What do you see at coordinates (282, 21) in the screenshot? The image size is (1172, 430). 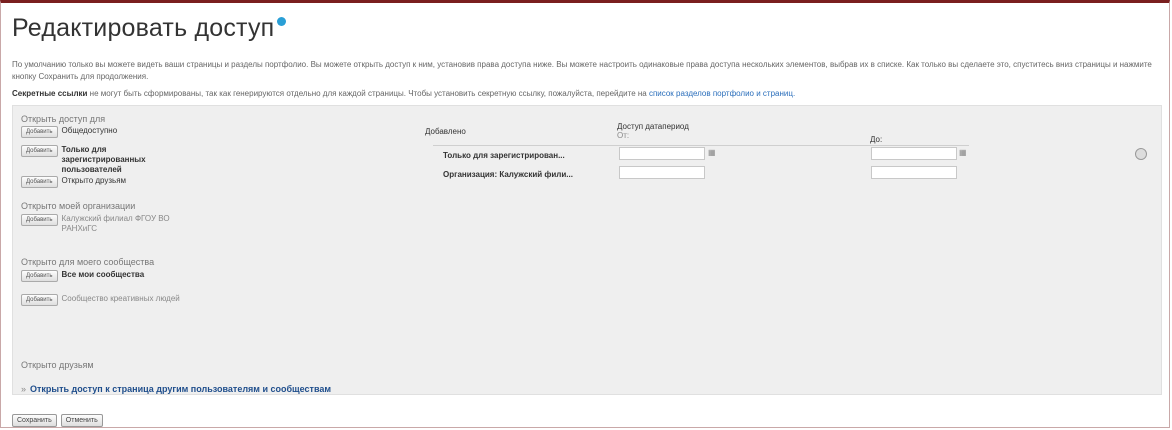 I see `help-icon` at bounding box center [282, 21].